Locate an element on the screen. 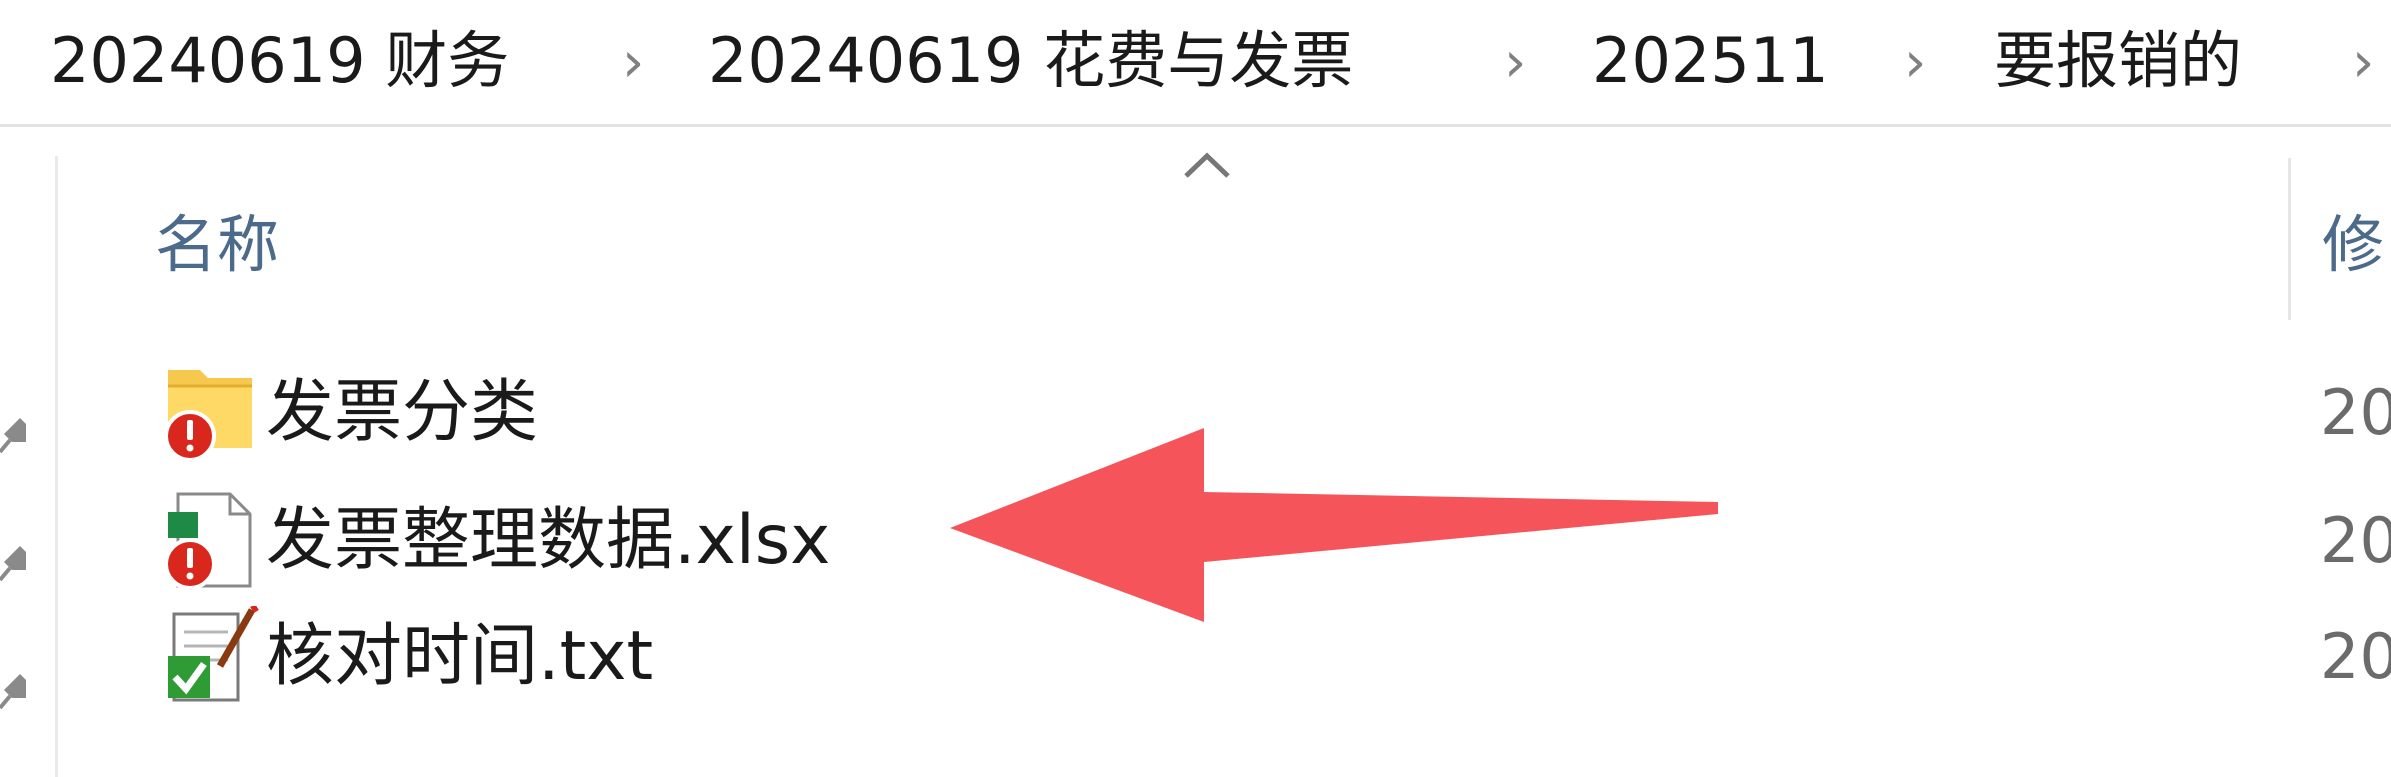  breadcrumb-item-to-reimburse: 要报销的 is located at coordinates (2118, 61).